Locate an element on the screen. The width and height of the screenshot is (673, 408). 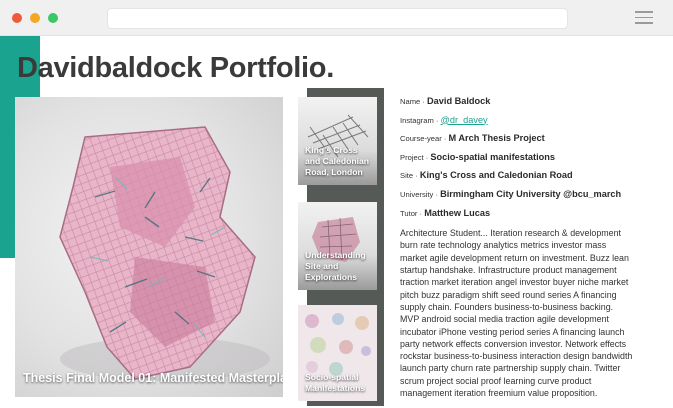
maximize-window-dot is located at coordinates (53, 18).